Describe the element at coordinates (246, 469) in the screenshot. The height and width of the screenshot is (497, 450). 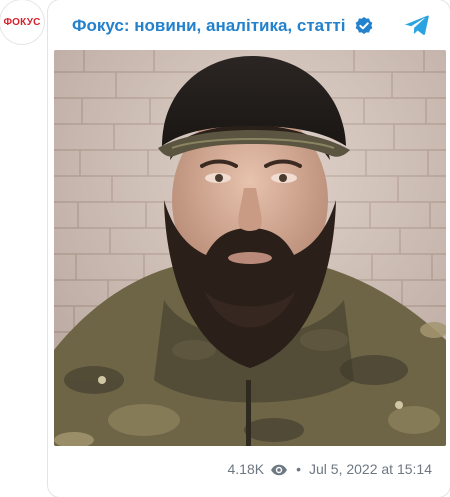
I see `view-count: 4.18K` at that location.